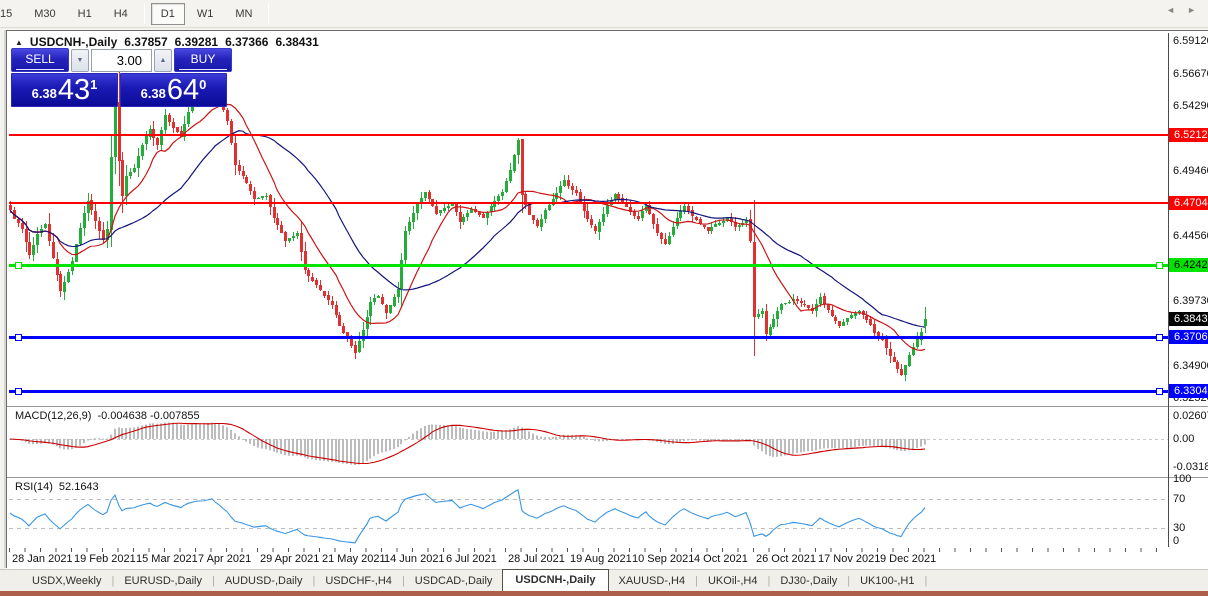 The width and height of the screenshot is (1208, 596). What do you see at coordinates (74, 90) in the screenshot?
I see `sell-price-big: 43` at bounding box center [74, 90].